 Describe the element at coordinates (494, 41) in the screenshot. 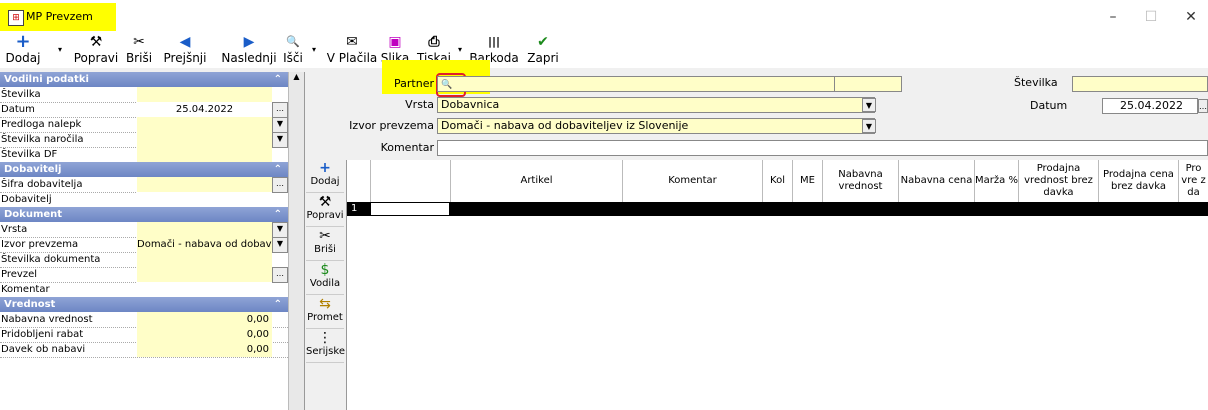

I see `barcode-icon: |||` at that location.